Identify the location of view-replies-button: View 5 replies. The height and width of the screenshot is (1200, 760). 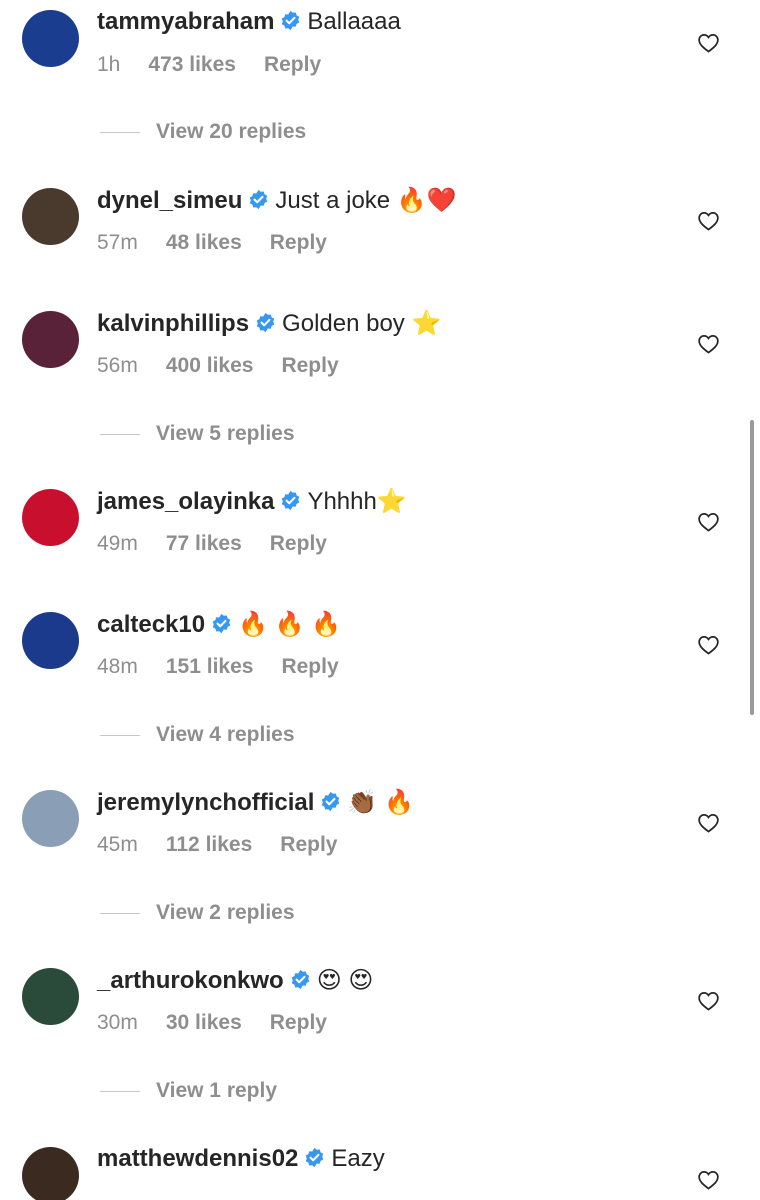
(197, 434).